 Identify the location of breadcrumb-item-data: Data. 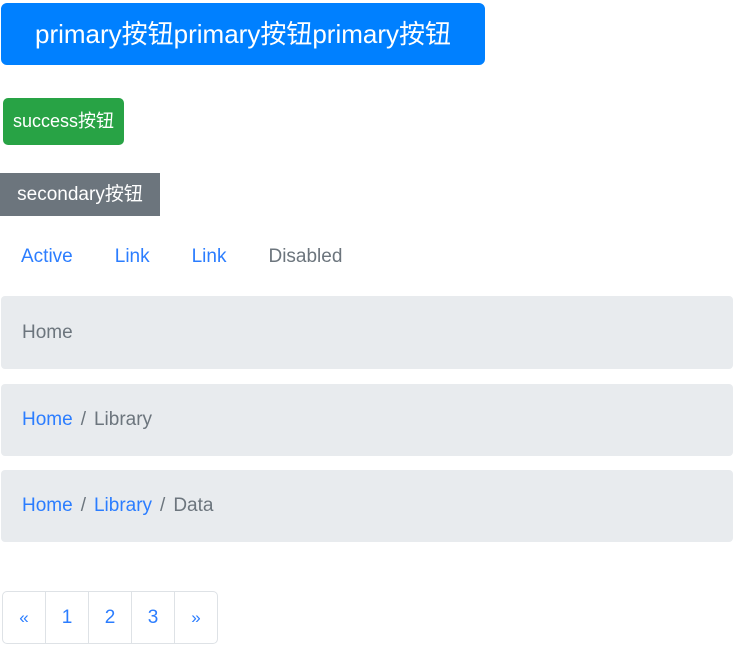
(193, 505).